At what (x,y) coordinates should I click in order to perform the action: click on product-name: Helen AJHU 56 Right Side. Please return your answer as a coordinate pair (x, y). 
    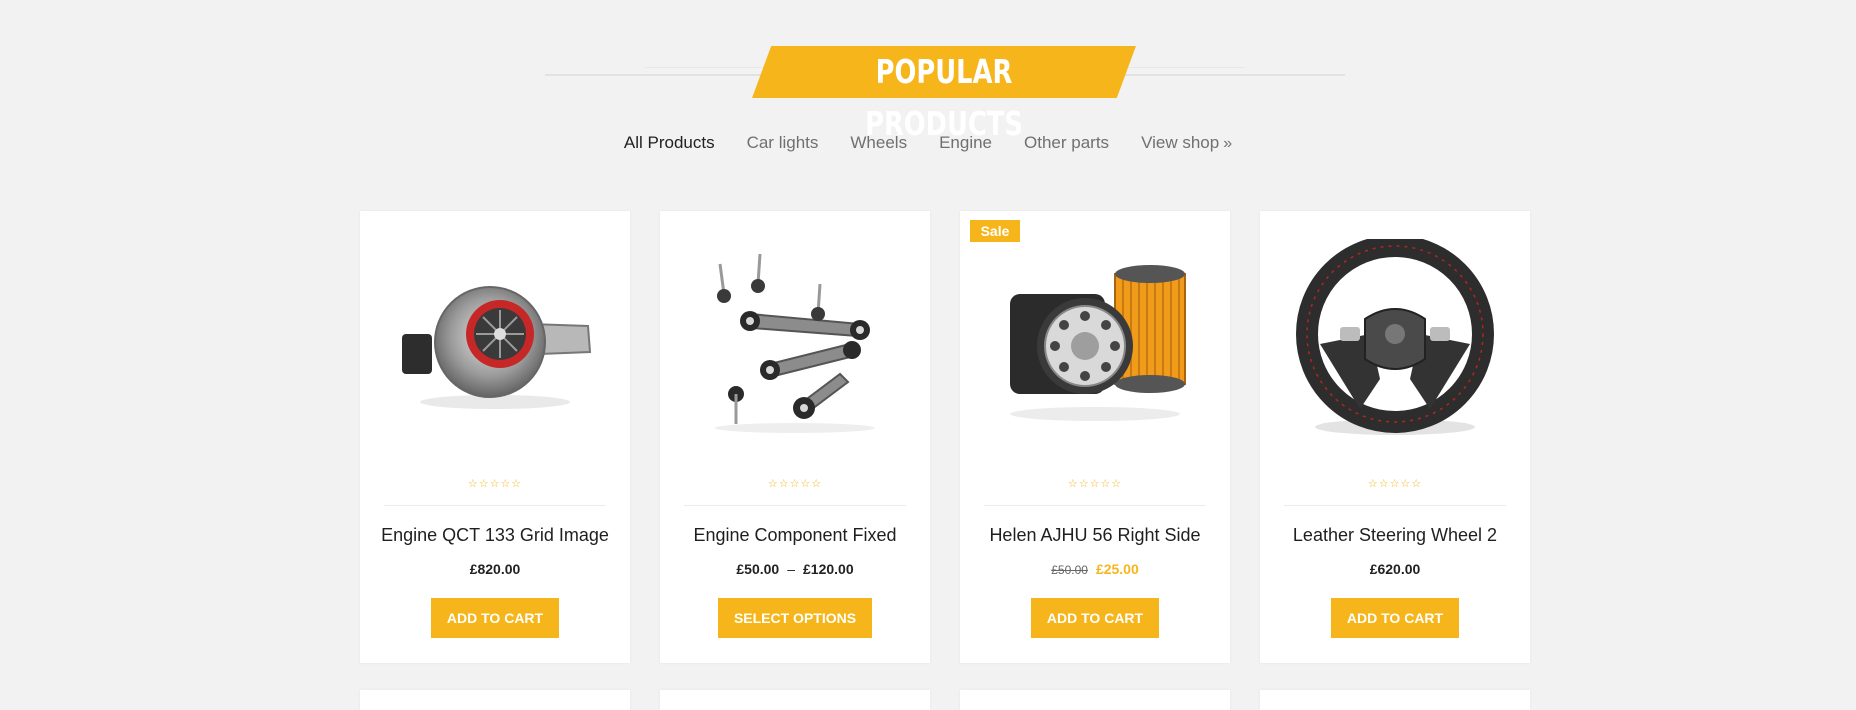
    Looking at the image, I should click on (1095, 535).